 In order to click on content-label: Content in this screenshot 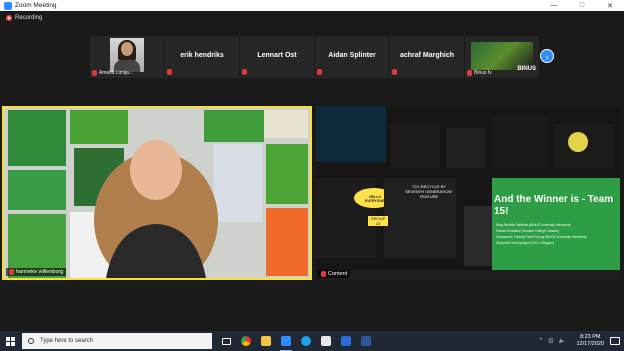, I will do `click(338, 274)`.